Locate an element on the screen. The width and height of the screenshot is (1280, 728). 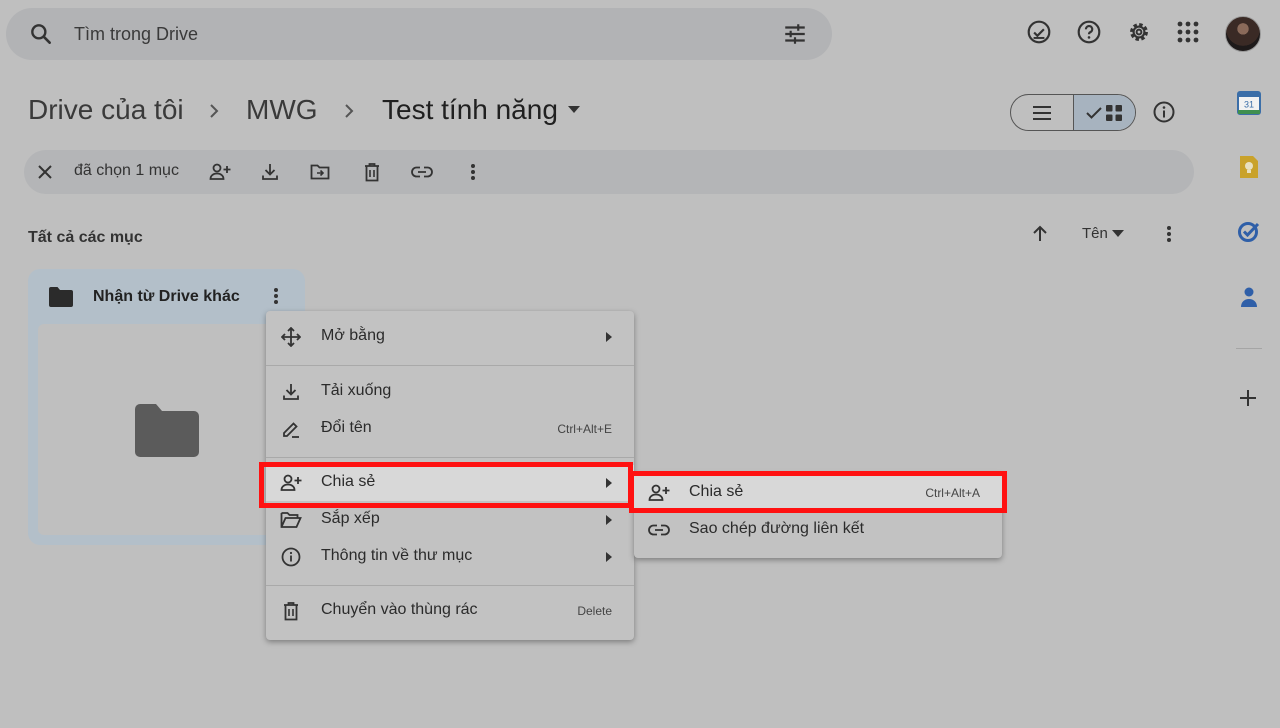
menu-item-label: Thông tin về thư mục is located at coordinates (397, 555).